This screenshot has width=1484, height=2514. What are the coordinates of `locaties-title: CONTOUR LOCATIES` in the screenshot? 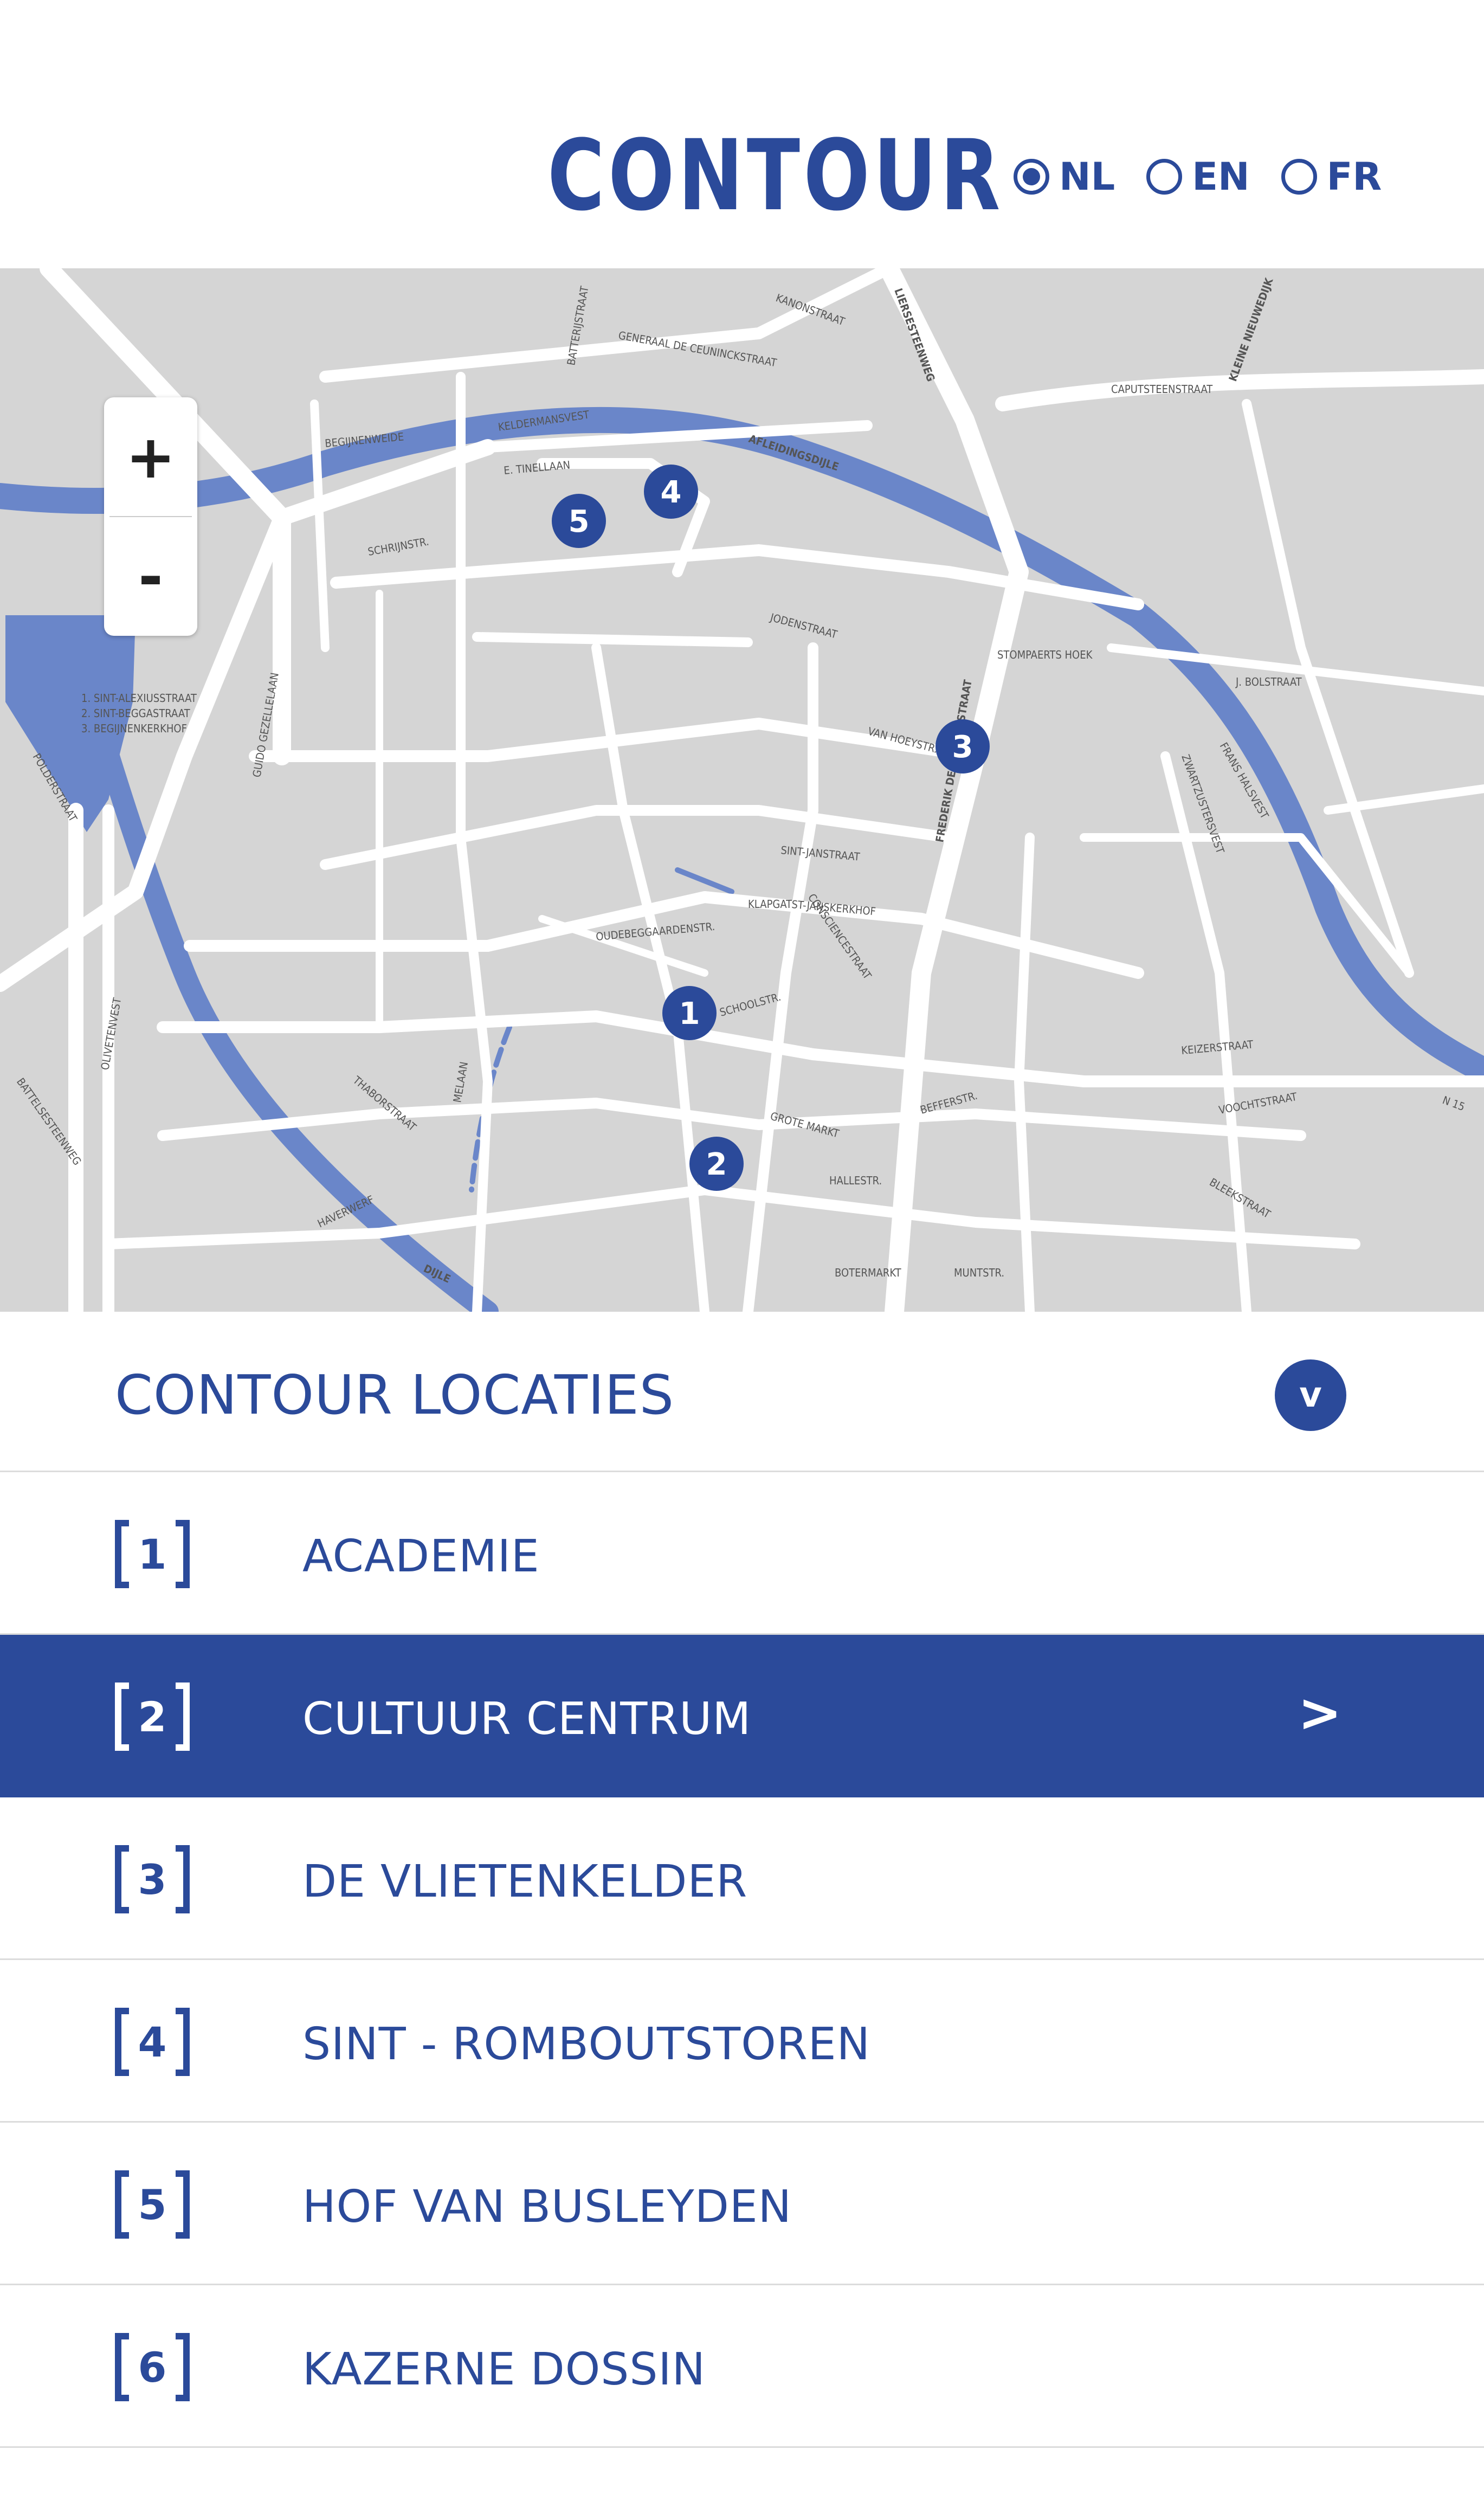 It's located at (395, 1395).